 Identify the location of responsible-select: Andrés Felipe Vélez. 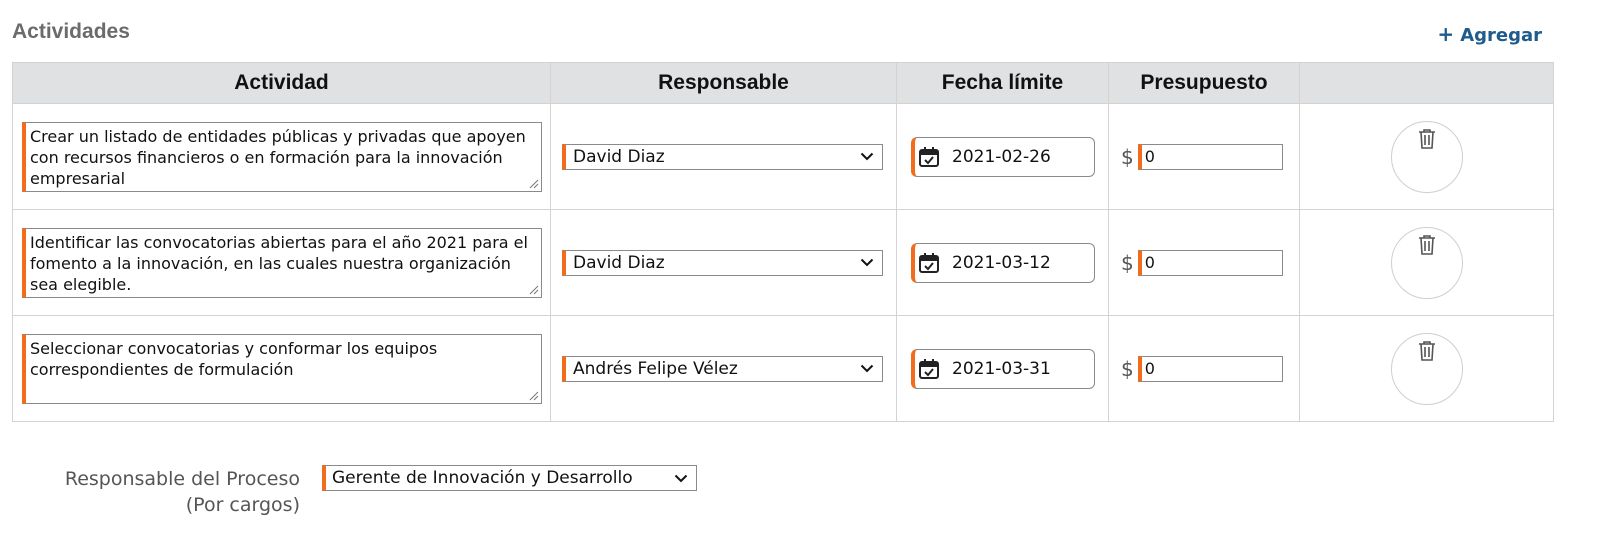
(722, 368).